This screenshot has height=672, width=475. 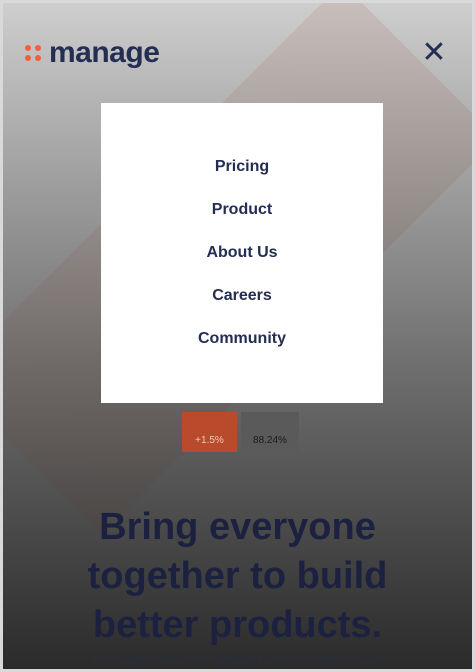 I want to click on nav-item-about-us: About Us, so click(x=241, y=253).